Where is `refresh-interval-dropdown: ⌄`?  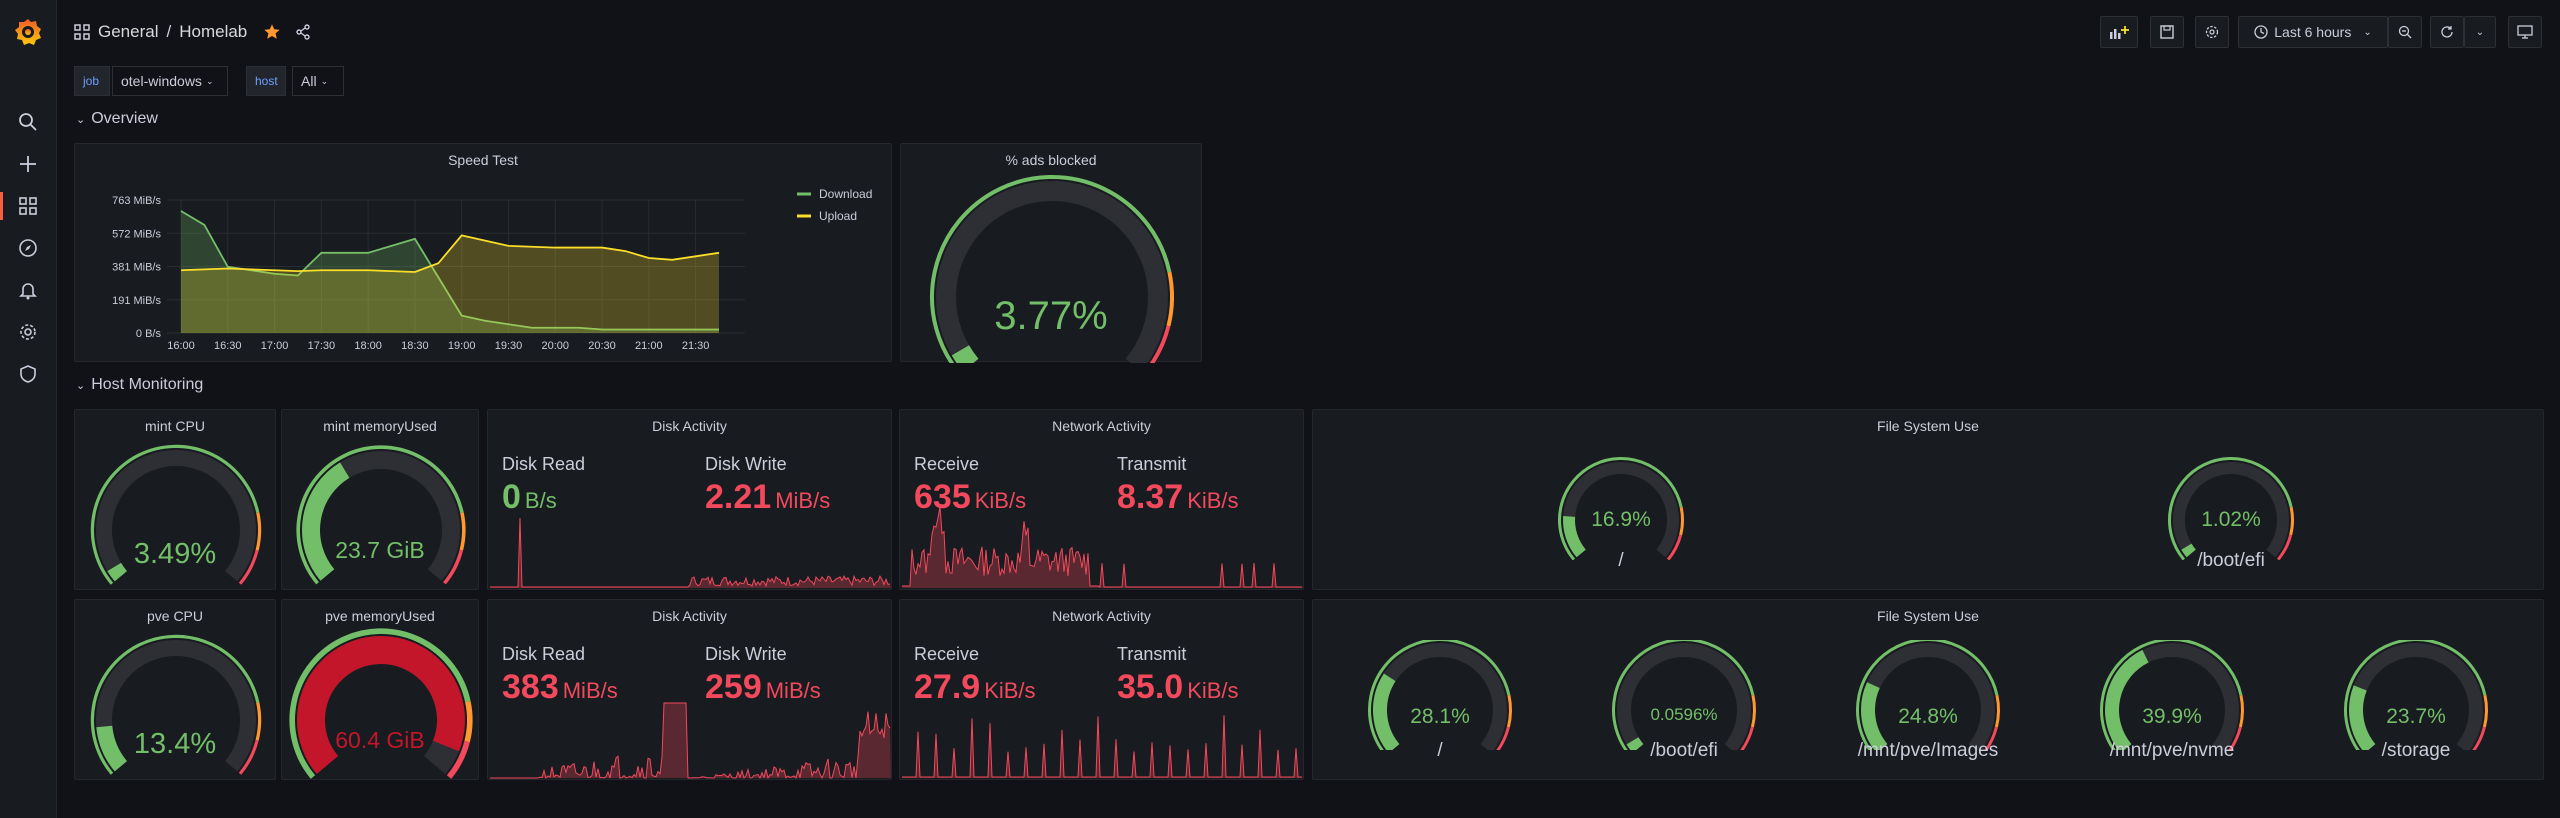 refresh-interval-dropdown: ⌄ is located at coordinates (2480, 32).